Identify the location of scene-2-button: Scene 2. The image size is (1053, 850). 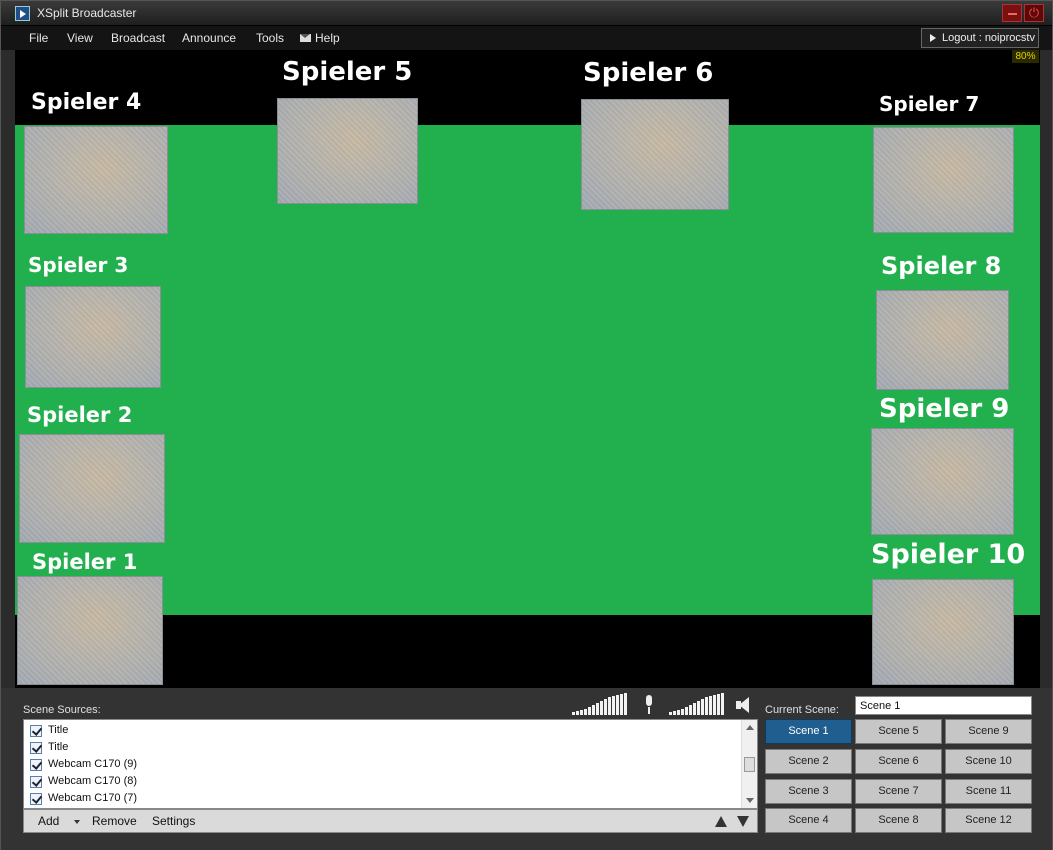
(808, 761).